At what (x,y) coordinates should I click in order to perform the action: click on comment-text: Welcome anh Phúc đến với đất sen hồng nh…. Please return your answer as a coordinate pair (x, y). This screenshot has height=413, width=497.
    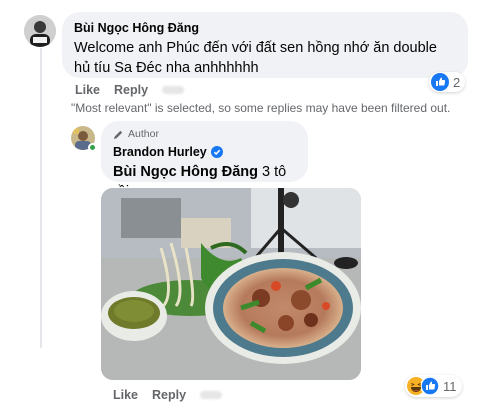
    Looking at the image, I should click on (255, 58).